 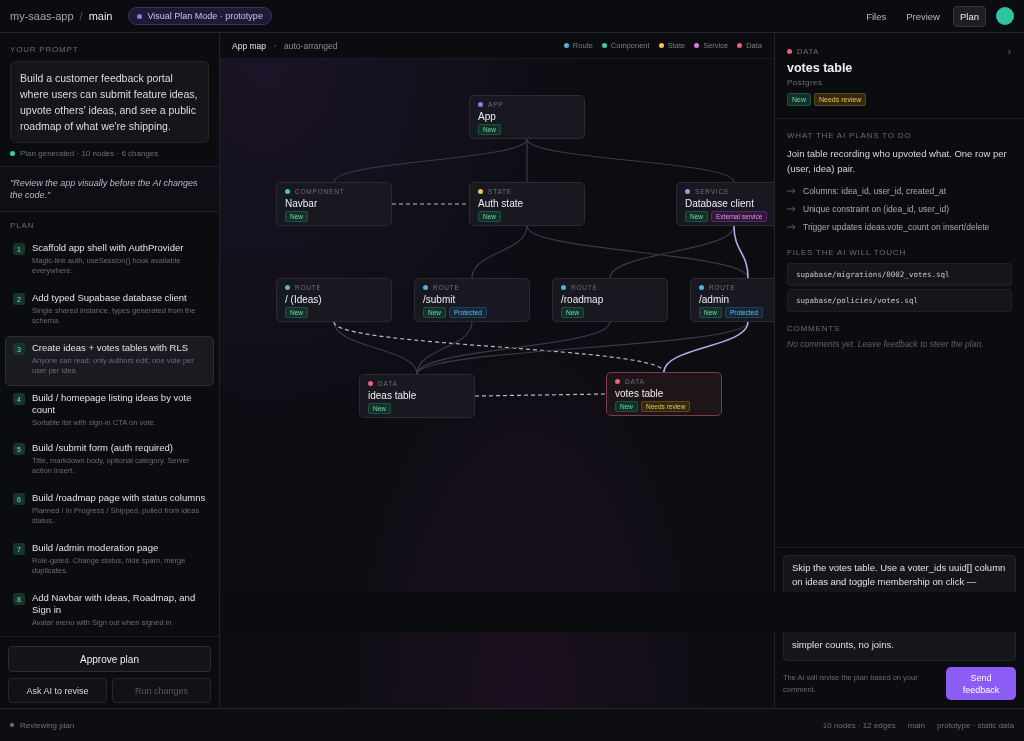 What do you see at coordinates (714, 299) in the screenshot?
I see `node-title: /admin` at bounding box center [714, 299].